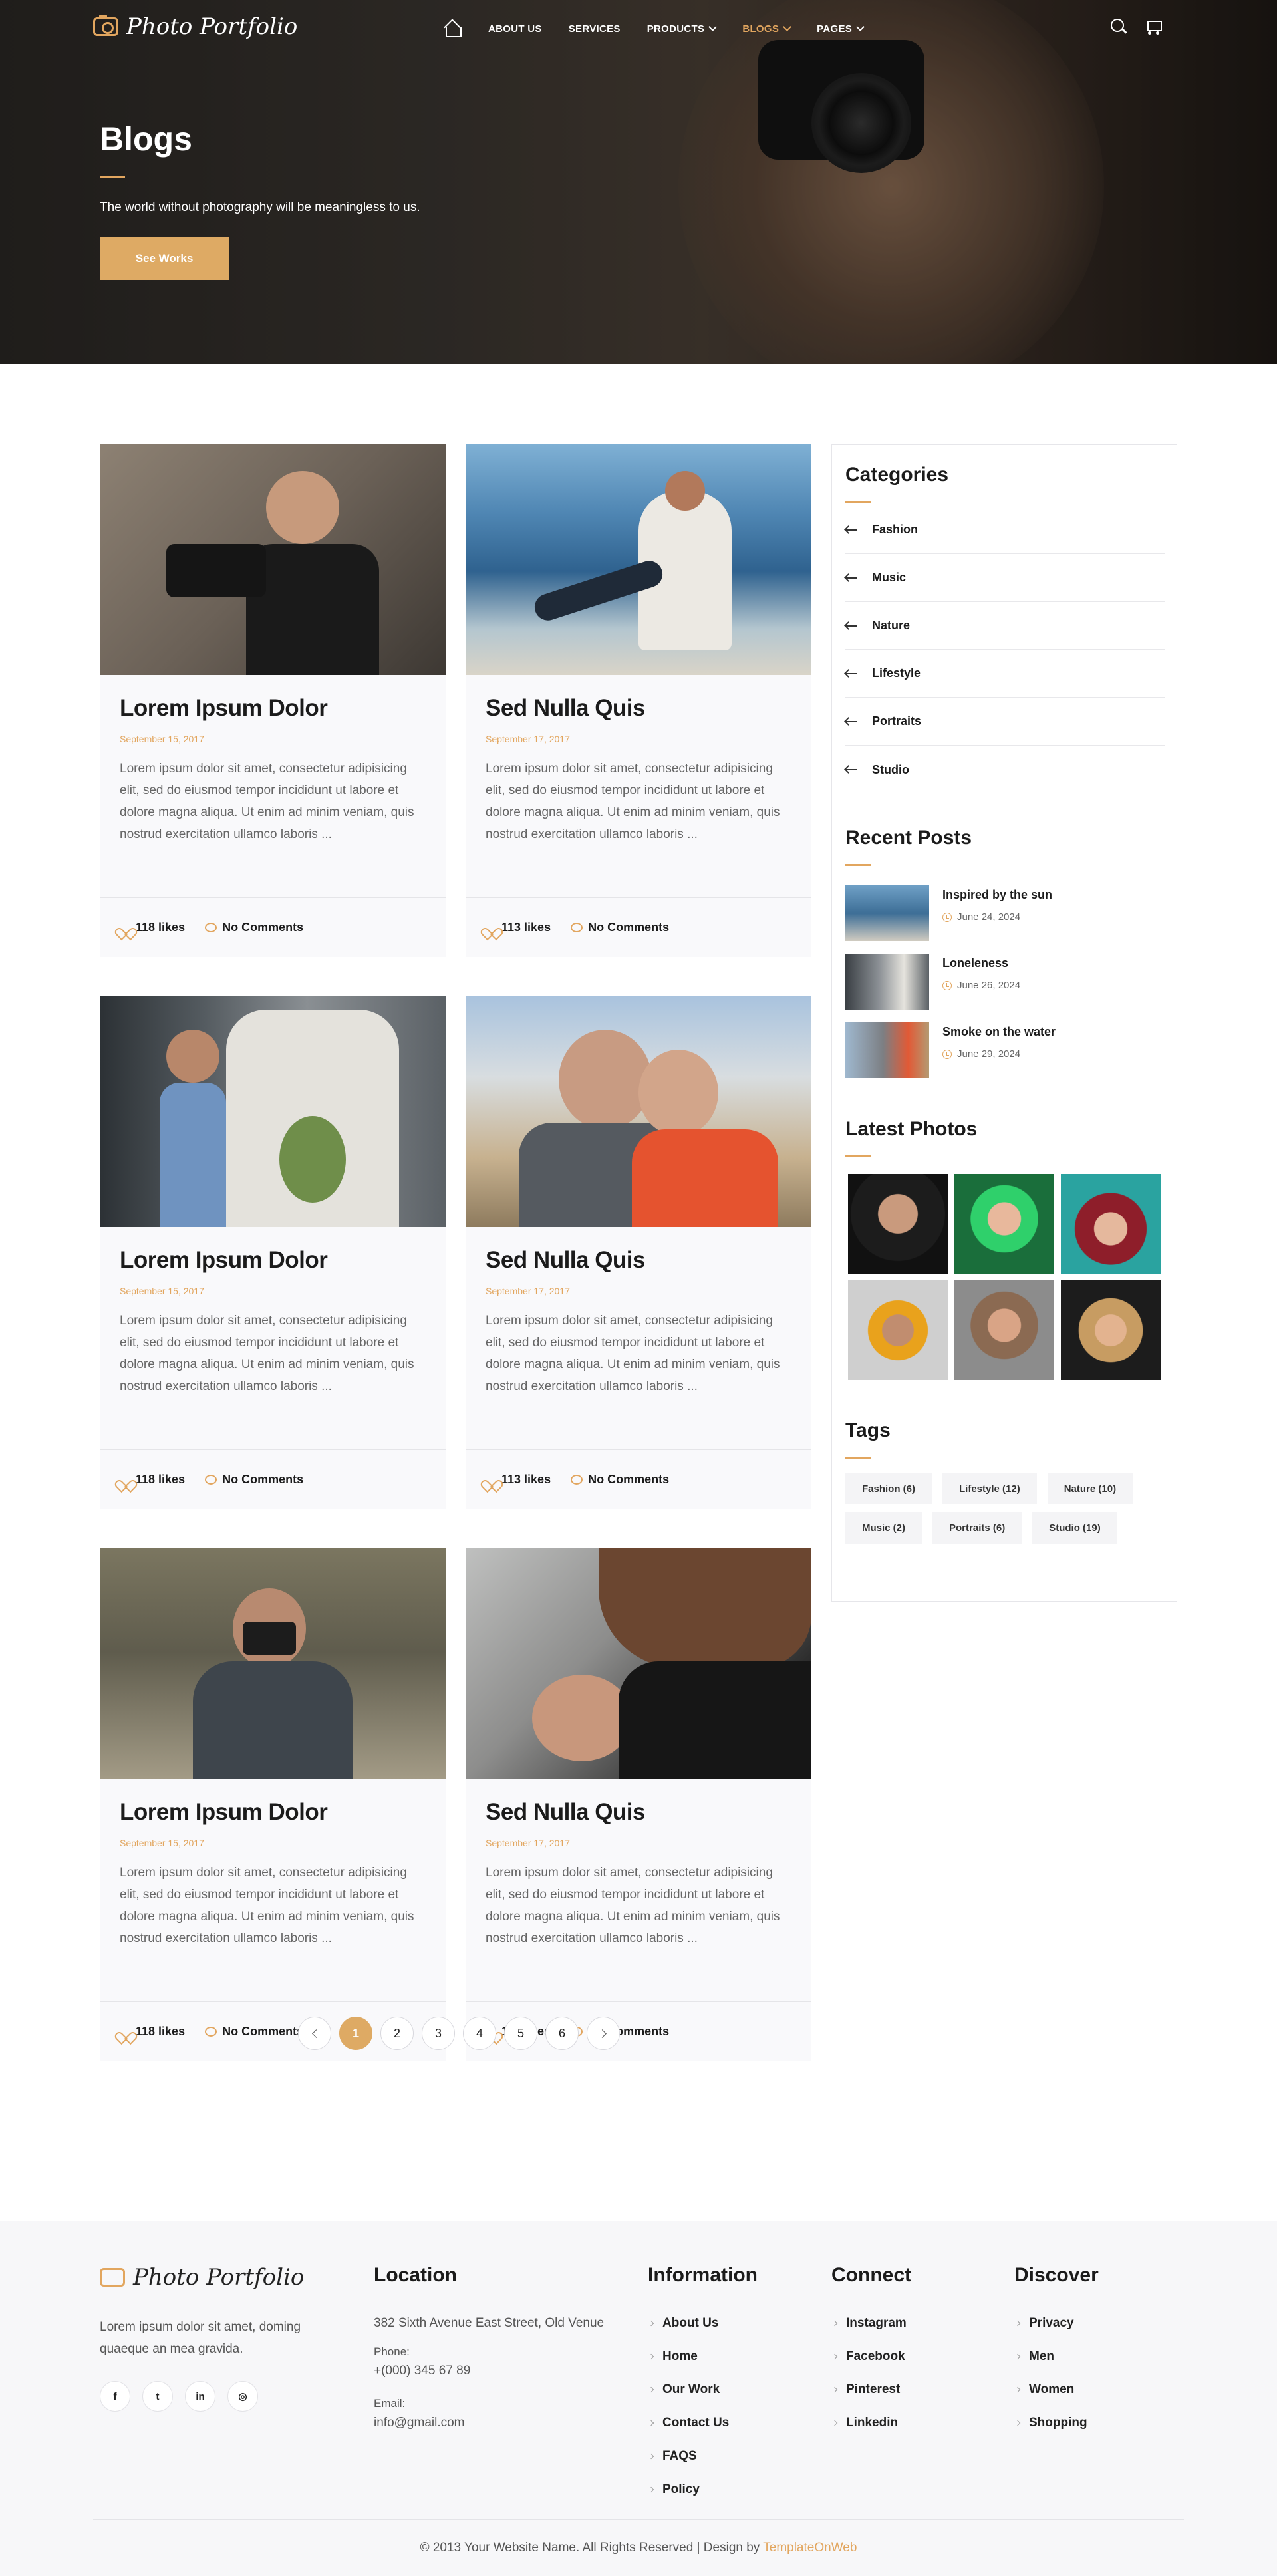  What do you see at coordinates (1118, 26) in the screenshot?
I see `search-icon` at bounding box center [1118, 26].